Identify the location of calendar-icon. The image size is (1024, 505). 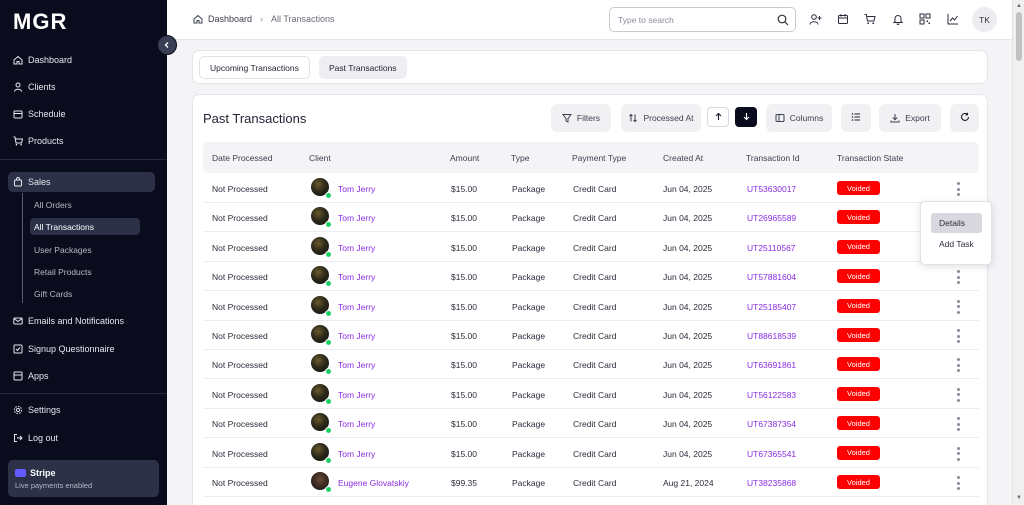
(843, 19).